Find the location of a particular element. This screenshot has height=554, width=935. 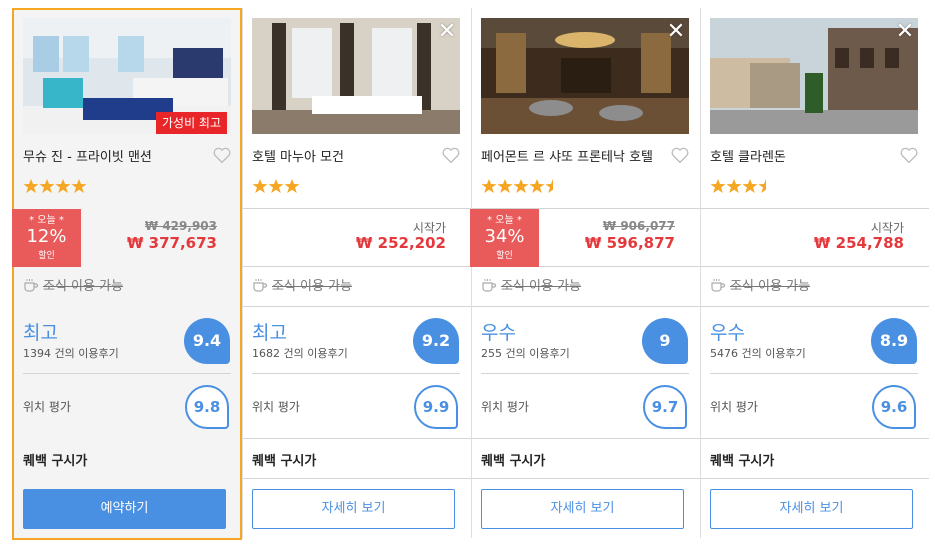

rating-score: 9 is located at coordinates (665, 341).